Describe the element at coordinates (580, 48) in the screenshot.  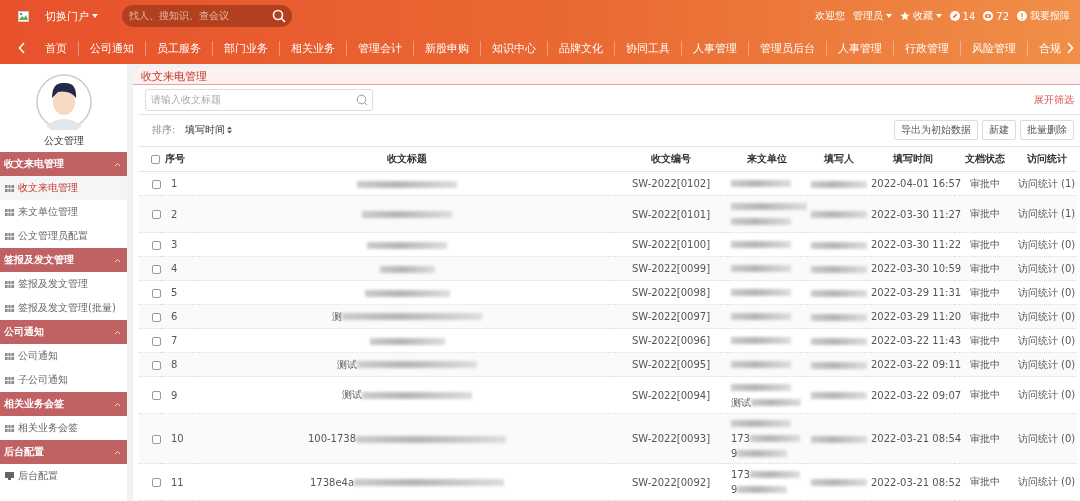
I see `nav-item: 品牌文化` at that location.